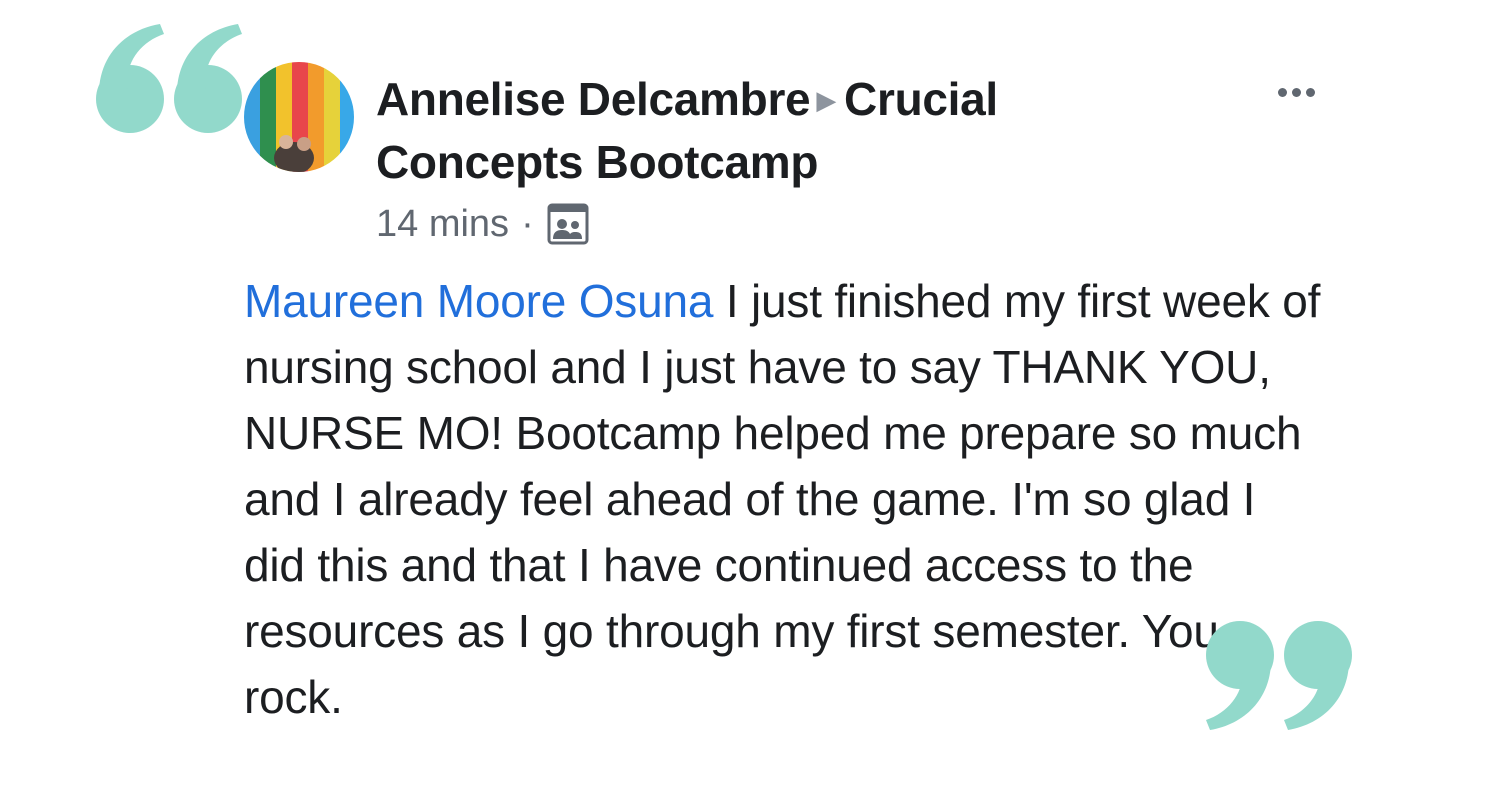  I want to click on post-meta: 14 mins ·, so click(483, 224).